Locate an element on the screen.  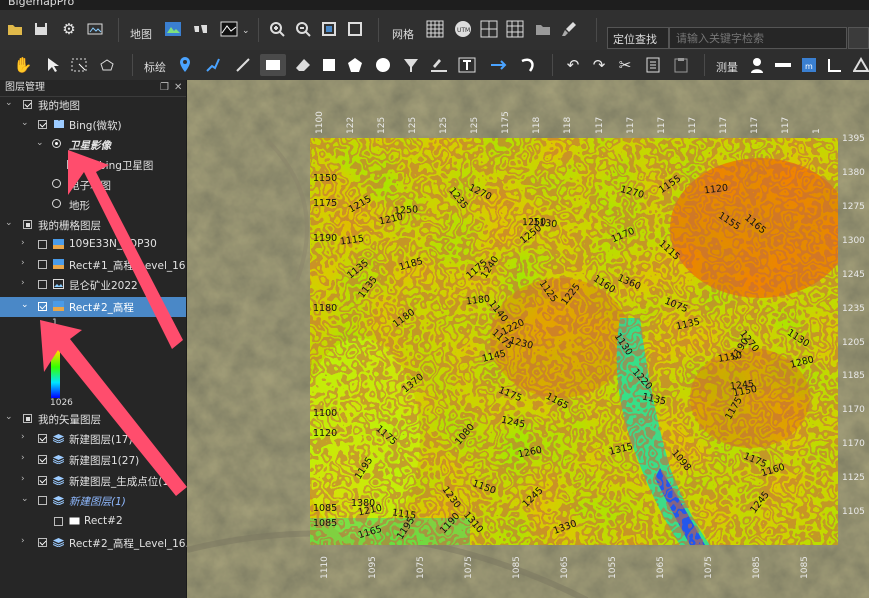
rect-select-icon is located at coordinates (79, 65).